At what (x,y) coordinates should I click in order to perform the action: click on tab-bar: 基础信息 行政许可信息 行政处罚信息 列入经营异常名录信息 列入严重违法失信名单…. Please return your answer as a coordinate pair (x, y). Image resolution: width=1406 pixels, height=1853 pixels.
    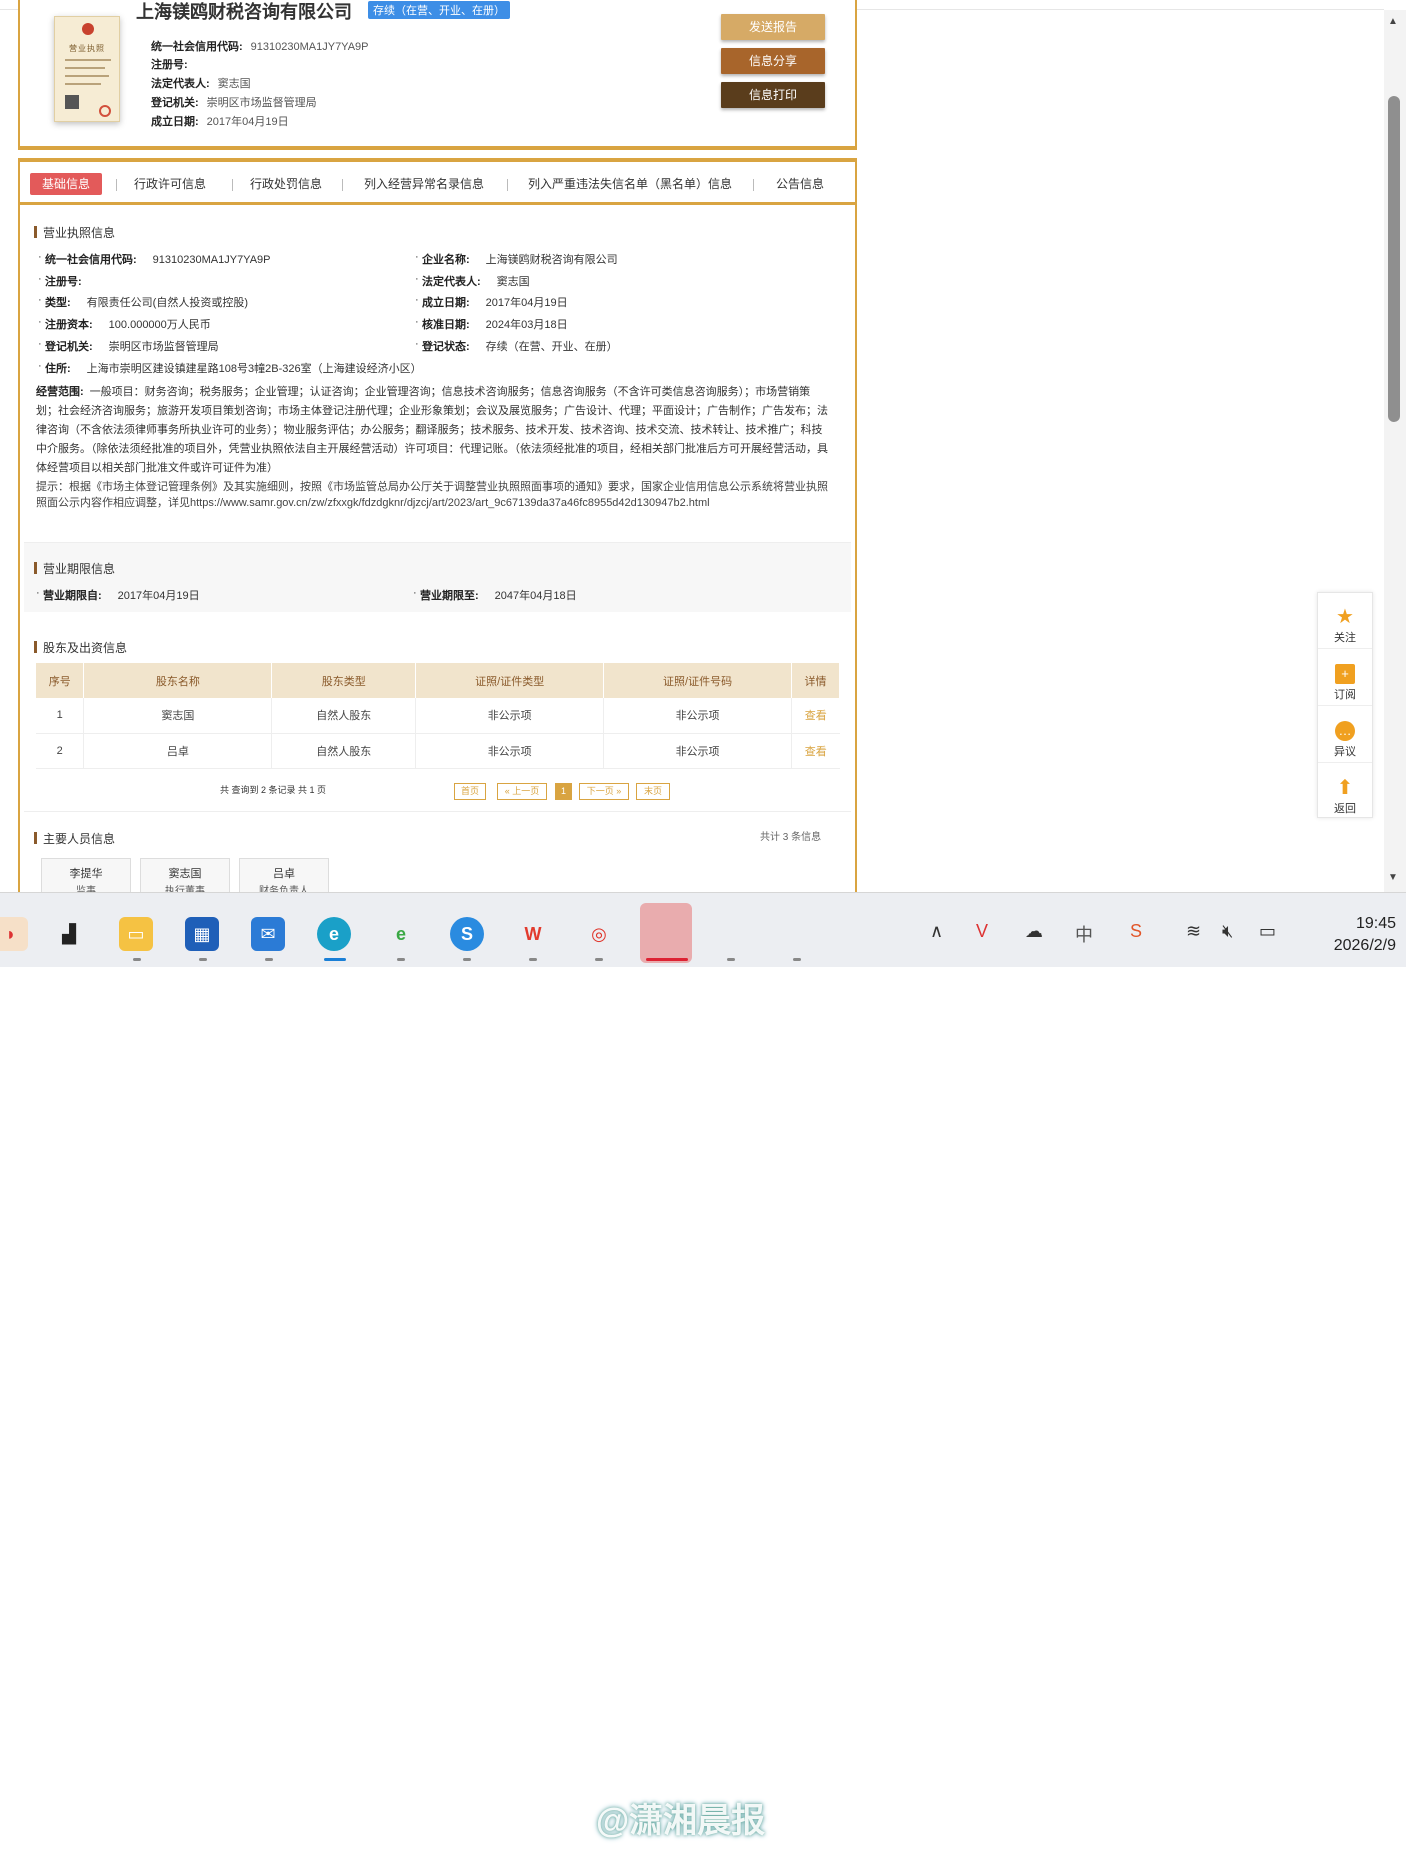
    Looking at the image, I should click on (437, 183).